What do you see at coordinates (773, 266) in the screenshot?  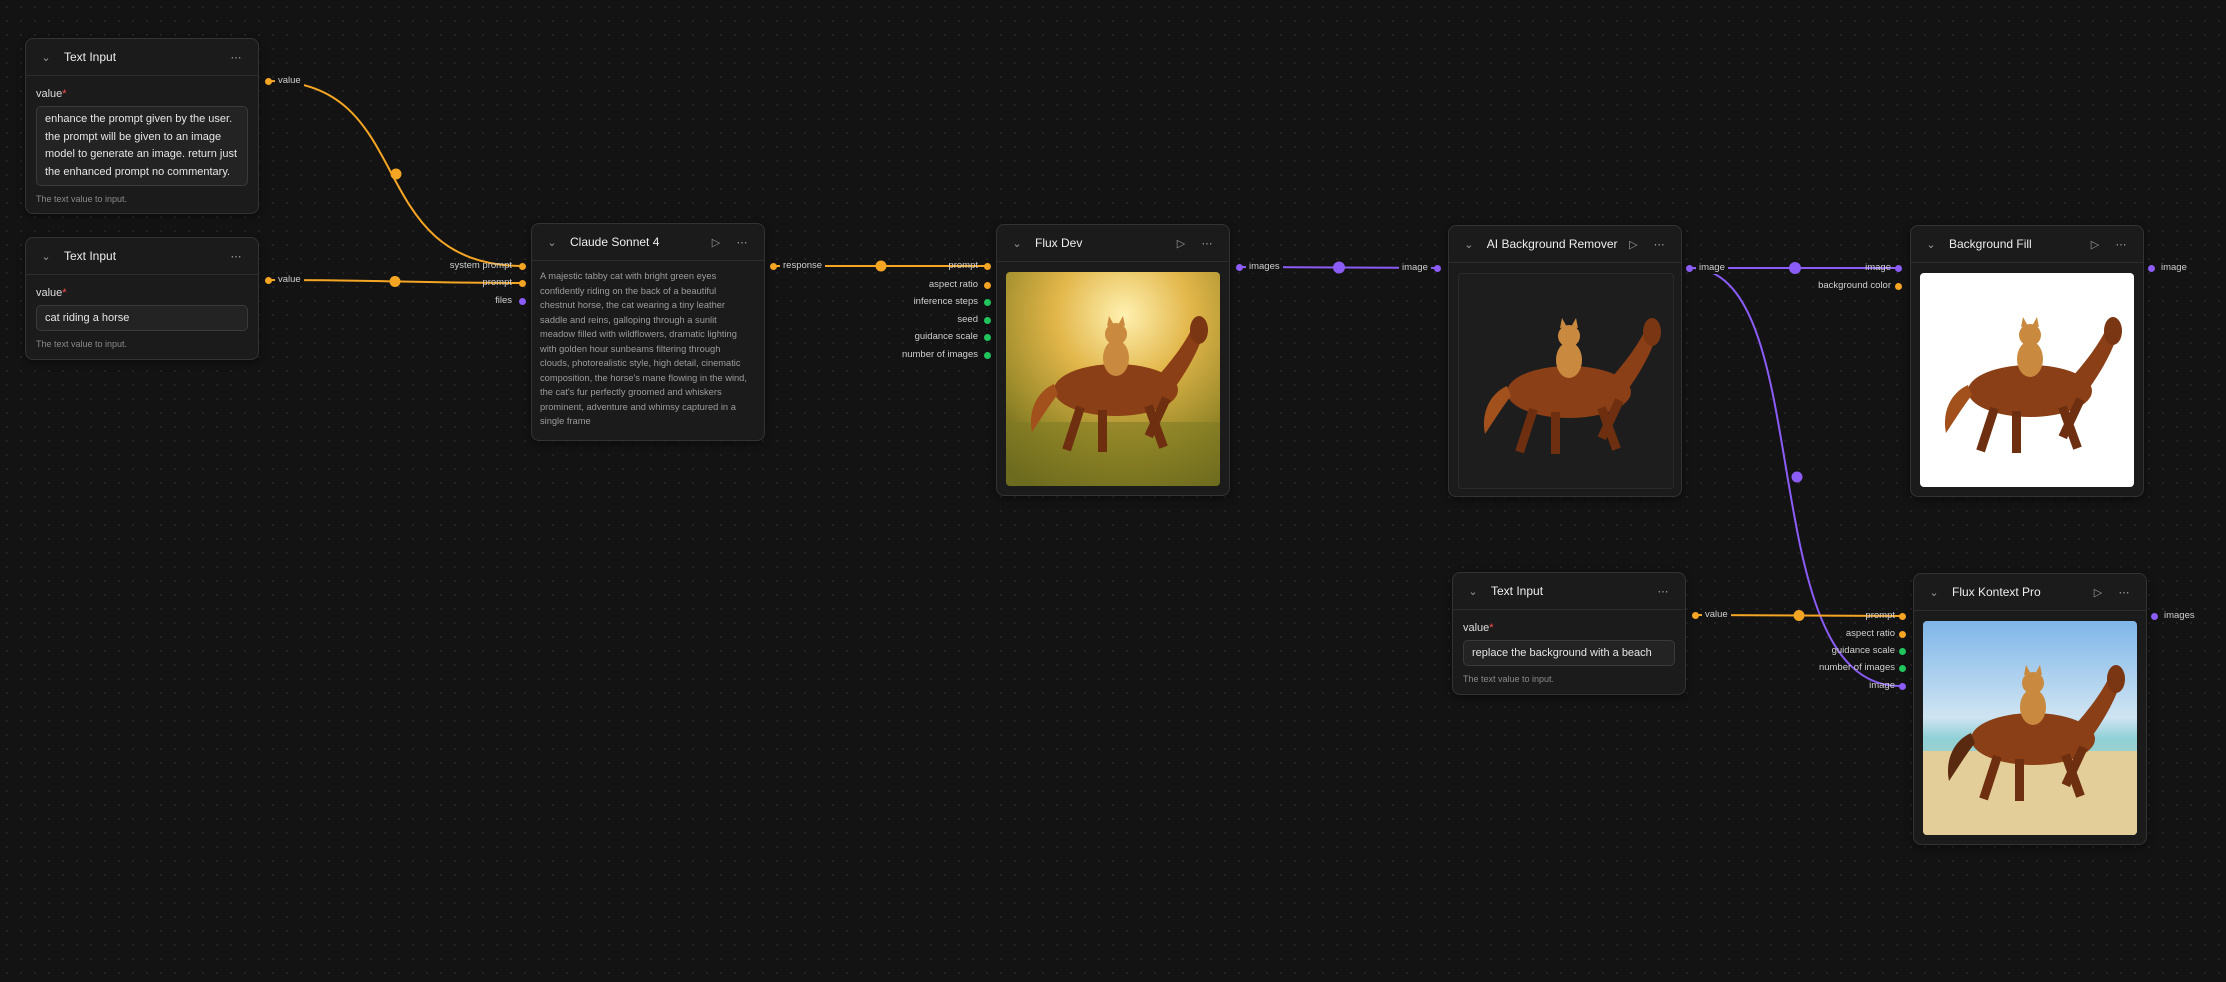 I see `output-port-response` at bounding box center [773, 266].